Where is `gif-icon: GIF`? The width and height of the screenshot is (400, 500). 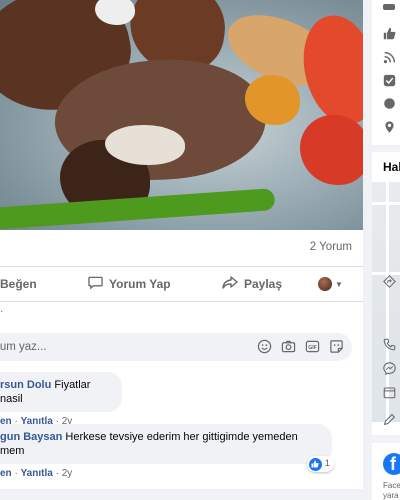 gif-icon: GIF is located at coordinates (312, 346).